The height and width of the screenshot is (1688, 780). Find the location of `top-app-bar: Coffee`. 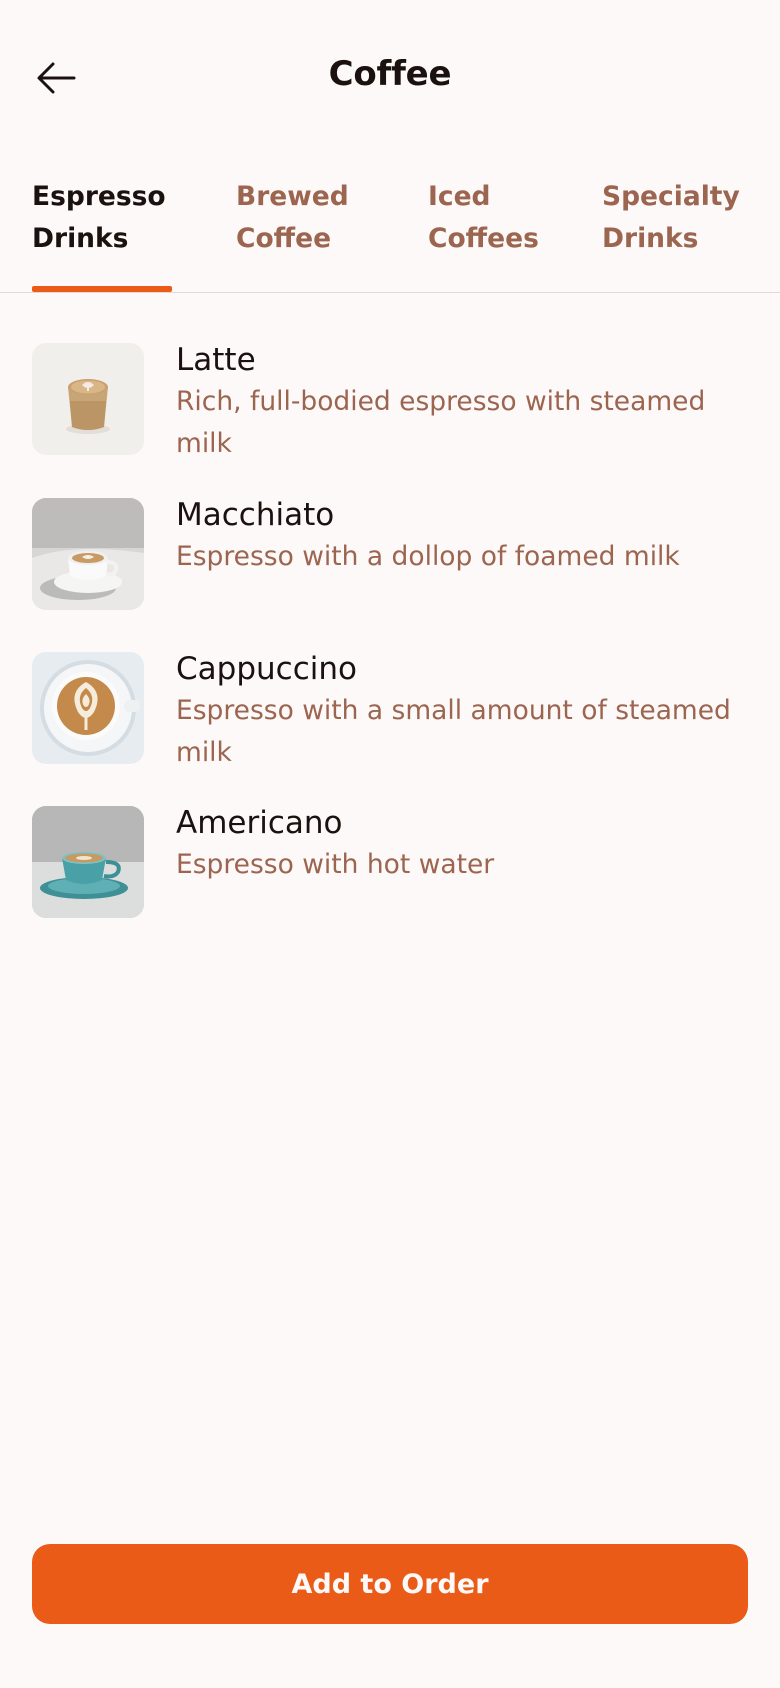

top-app-bar: Coffee is located at coordinates (390, 70).